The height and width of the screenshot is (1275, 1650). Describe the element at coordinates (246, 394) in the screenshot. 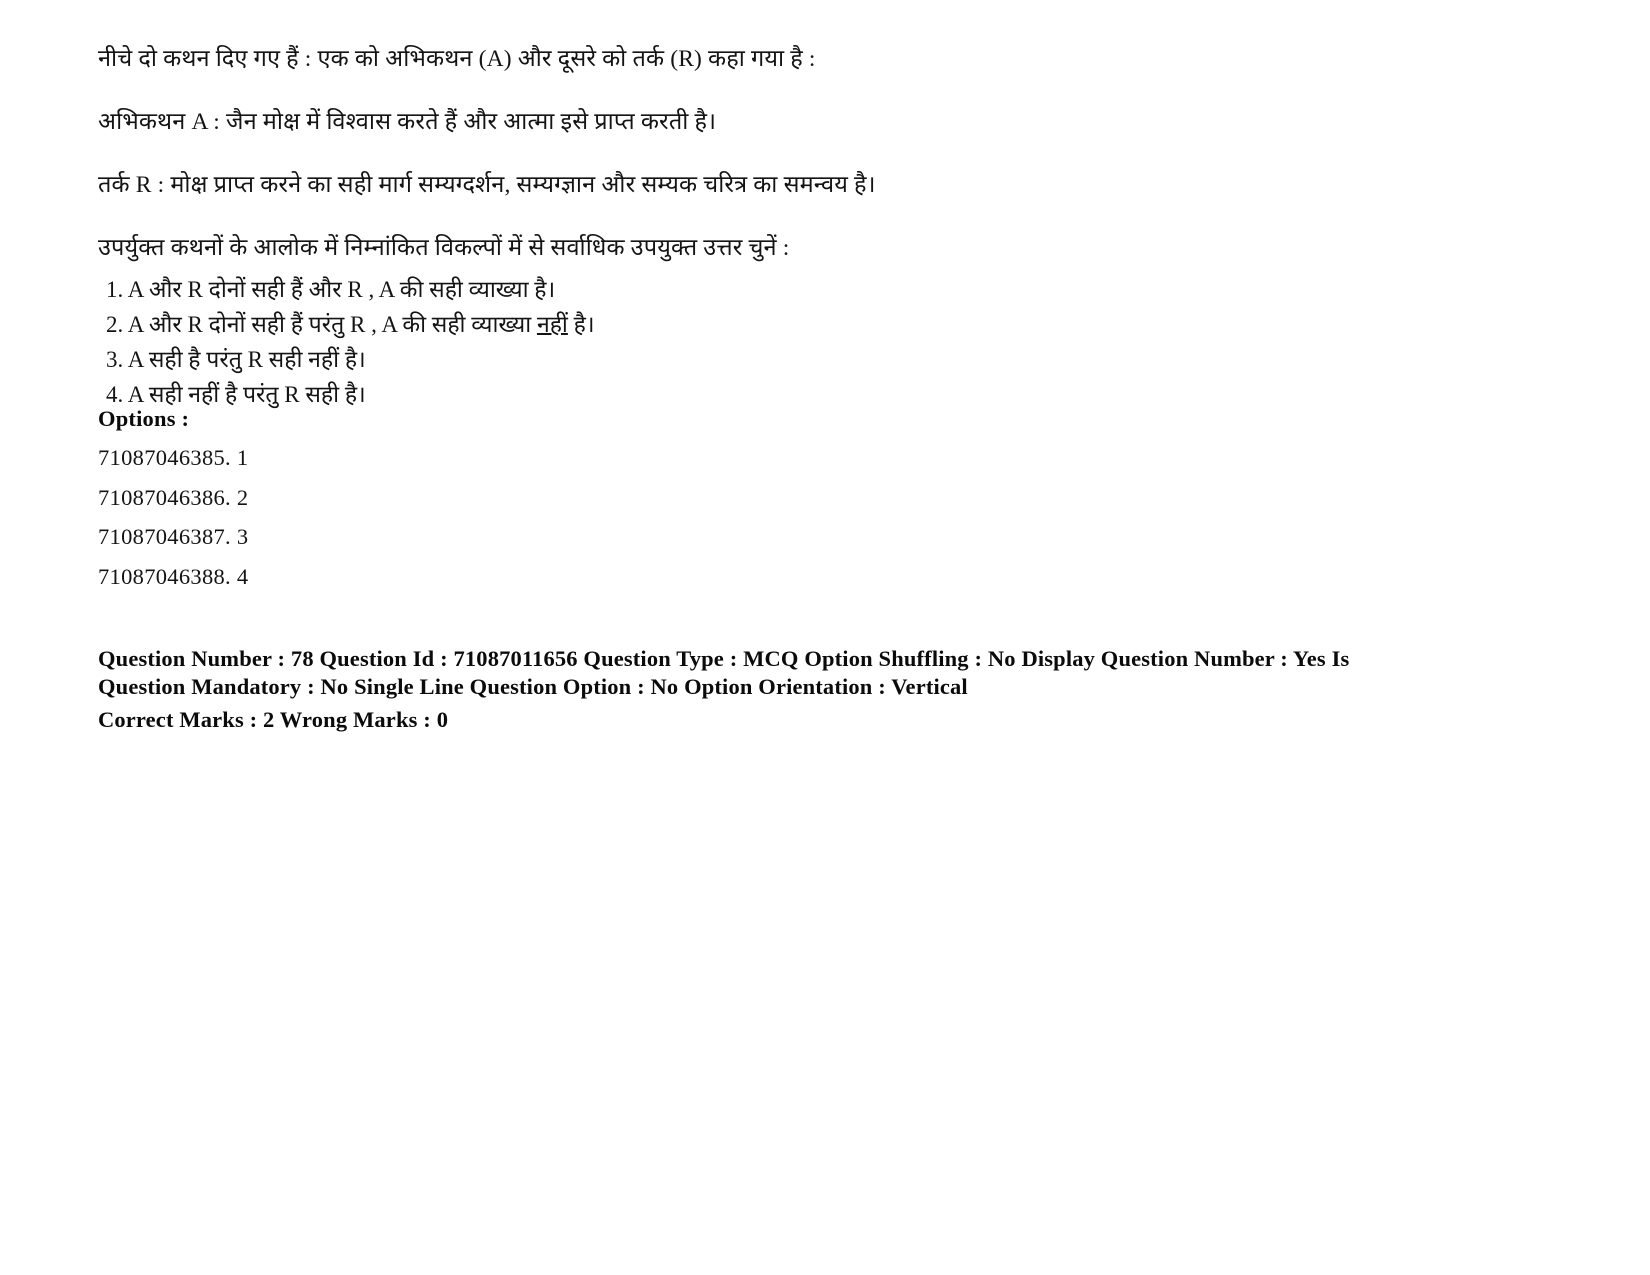

I see `choice-label: A सही नहीं है परंतु R सही है।` at that location.